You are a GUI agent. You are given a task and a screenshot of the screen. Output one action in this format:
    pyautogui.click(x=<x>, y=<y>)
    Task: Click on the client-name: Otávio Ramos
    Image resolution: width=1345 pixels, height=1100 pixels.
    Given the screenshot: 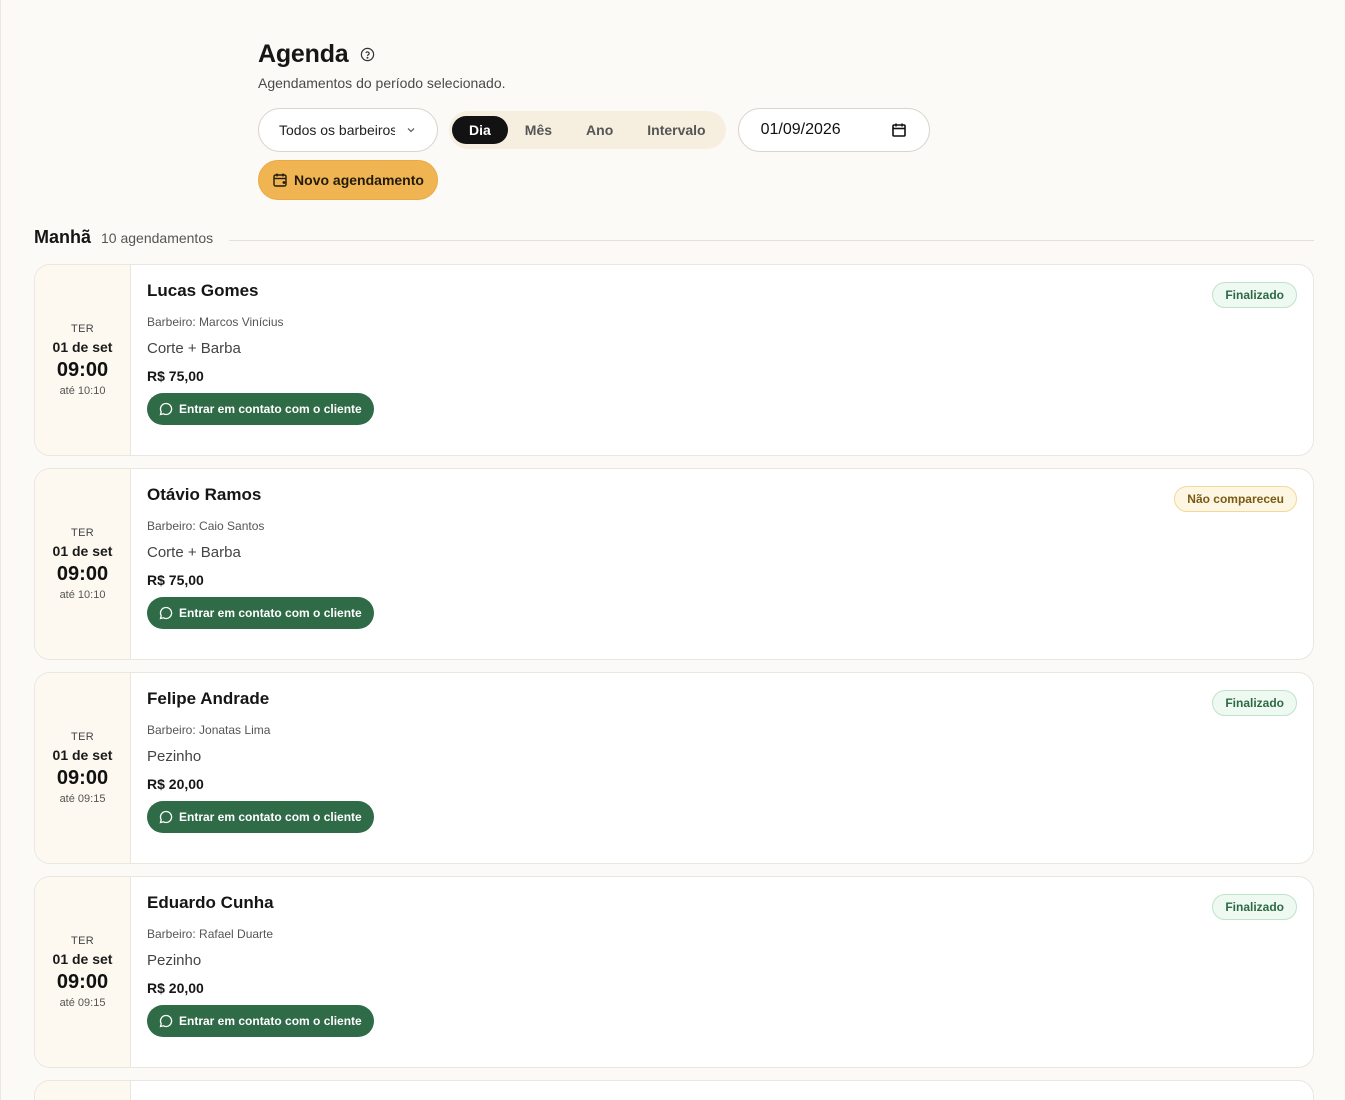 What is the action you would take?
    pyautogui.click(x=204, y=494)
    